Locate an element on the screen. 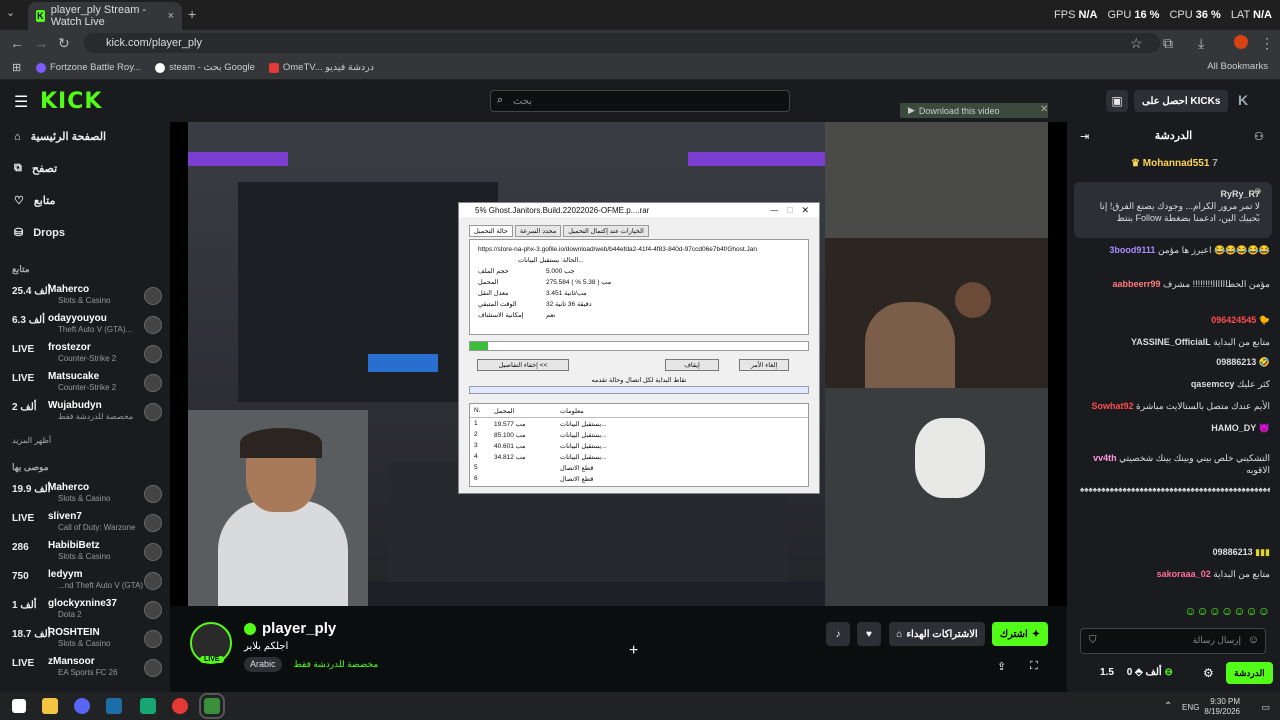  sidebar-channel: 18.7 ألف ROSHTEIN Slots & Casino is located at coordinates (86, 641).